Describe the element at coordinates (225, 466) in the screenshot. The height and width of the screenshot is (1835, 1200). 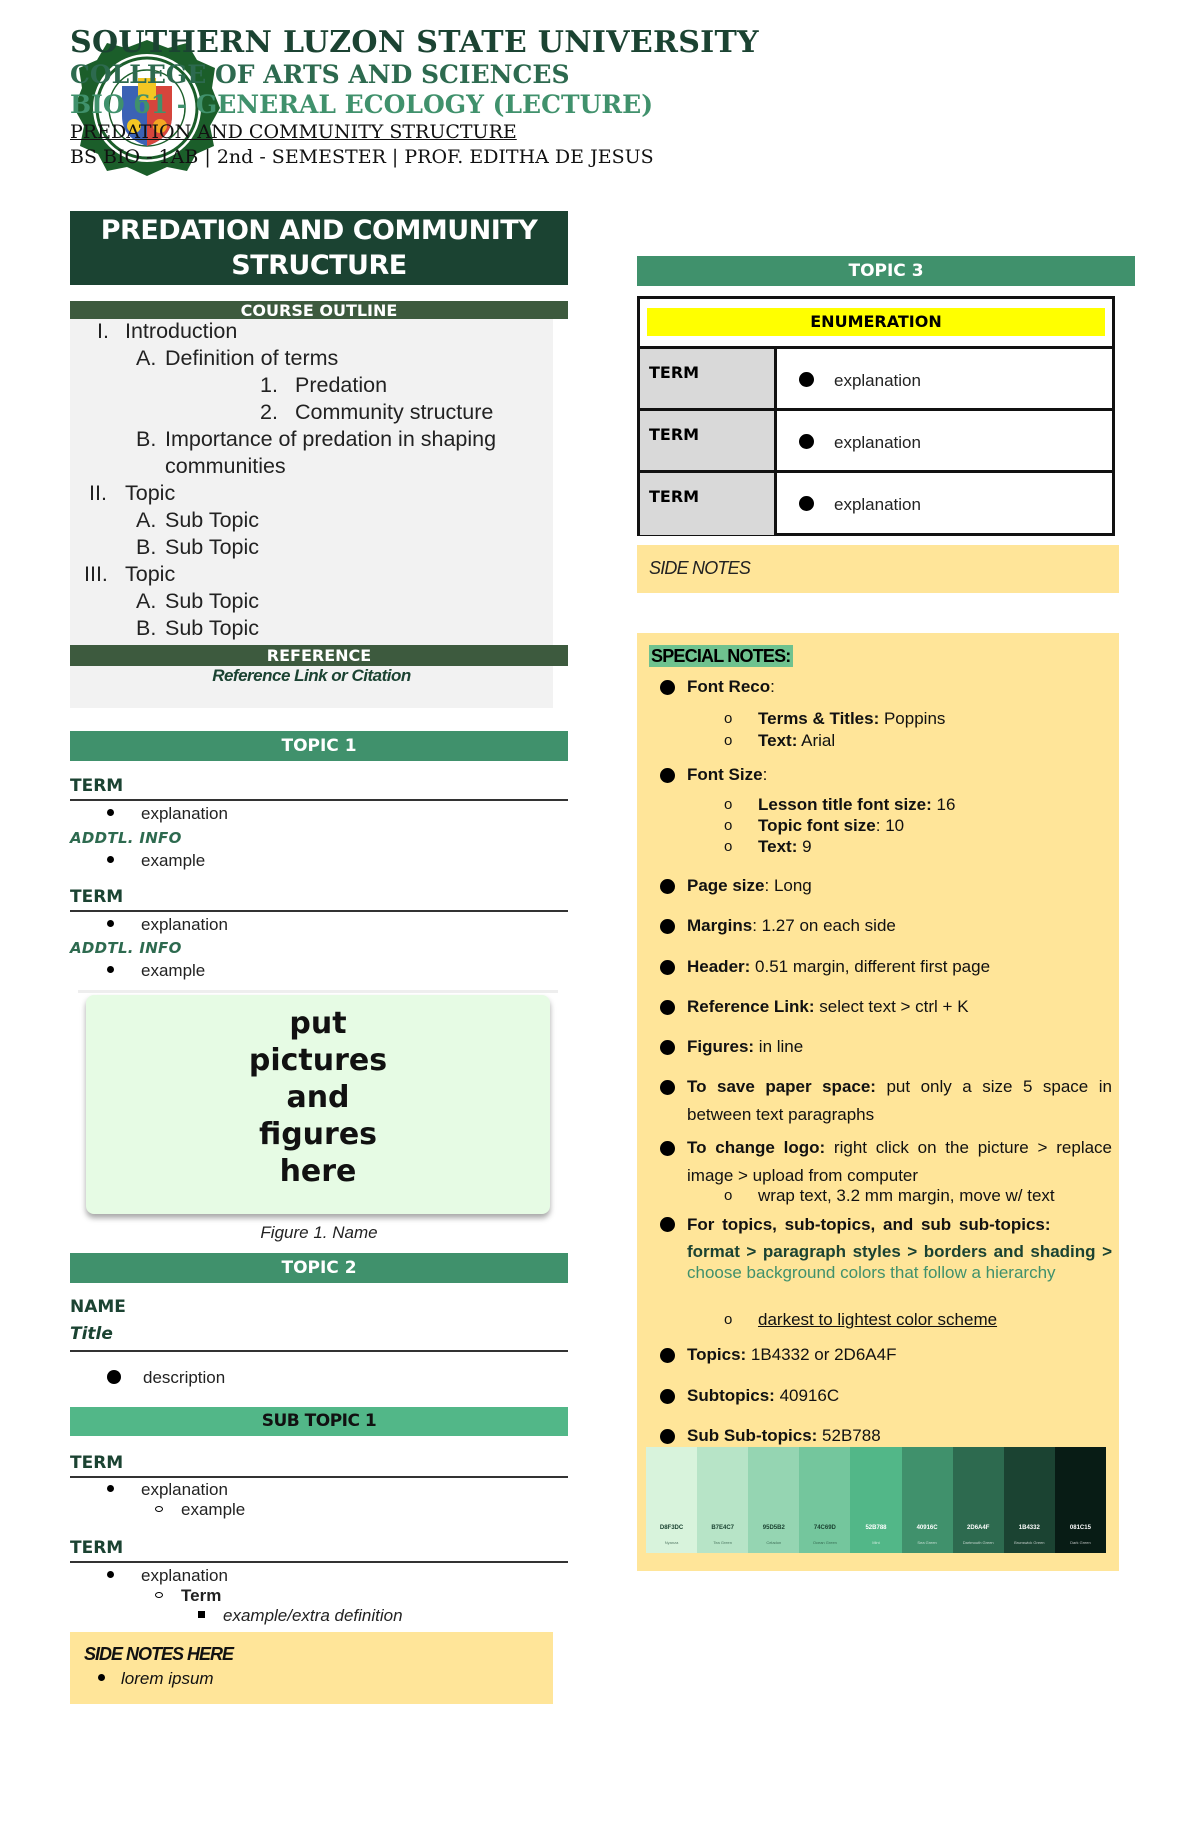
I see `outline-item: communities` at that location.